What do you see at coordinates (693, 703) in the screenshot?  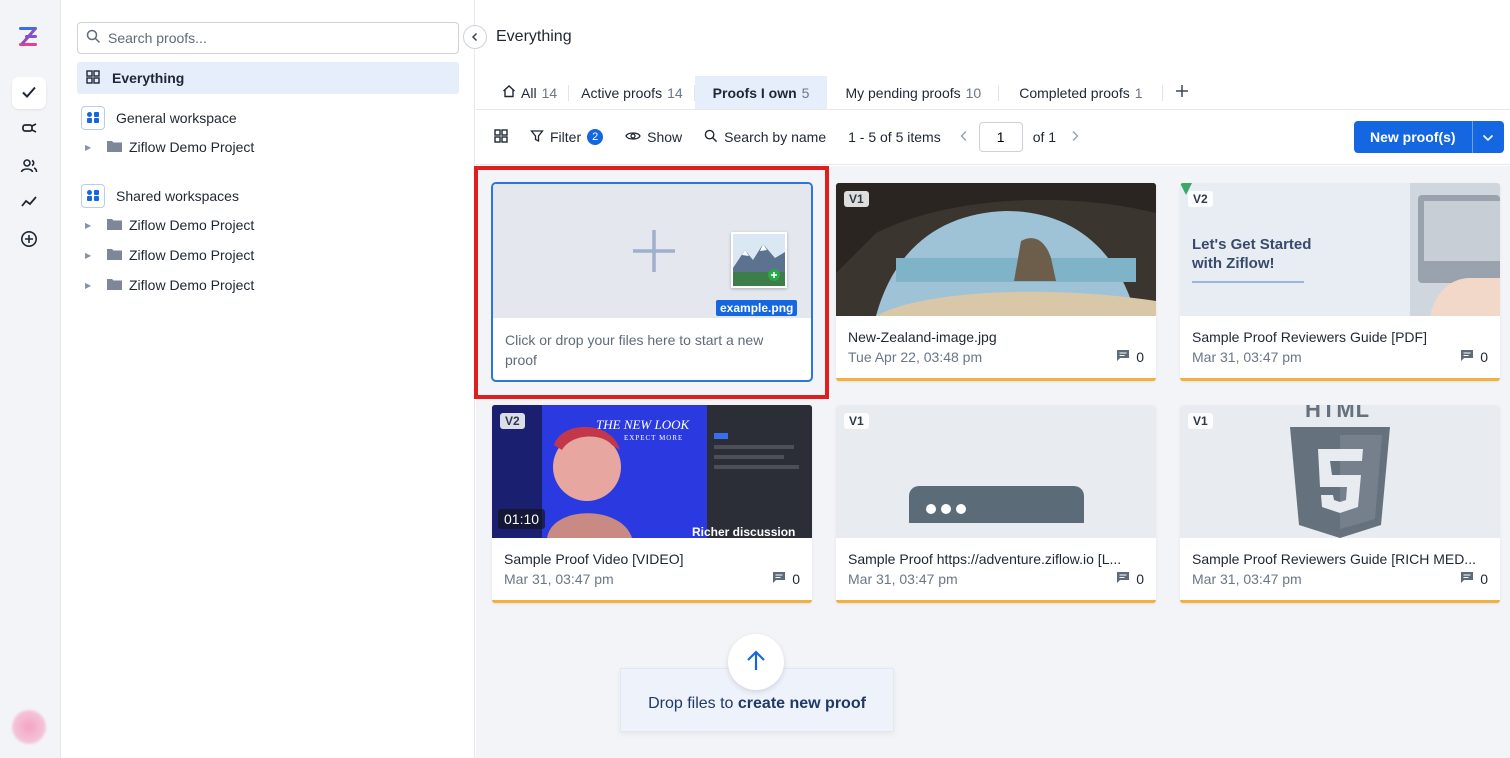 I see `drop-text-prefix: Drop files to` at bounding box center [693, 703].